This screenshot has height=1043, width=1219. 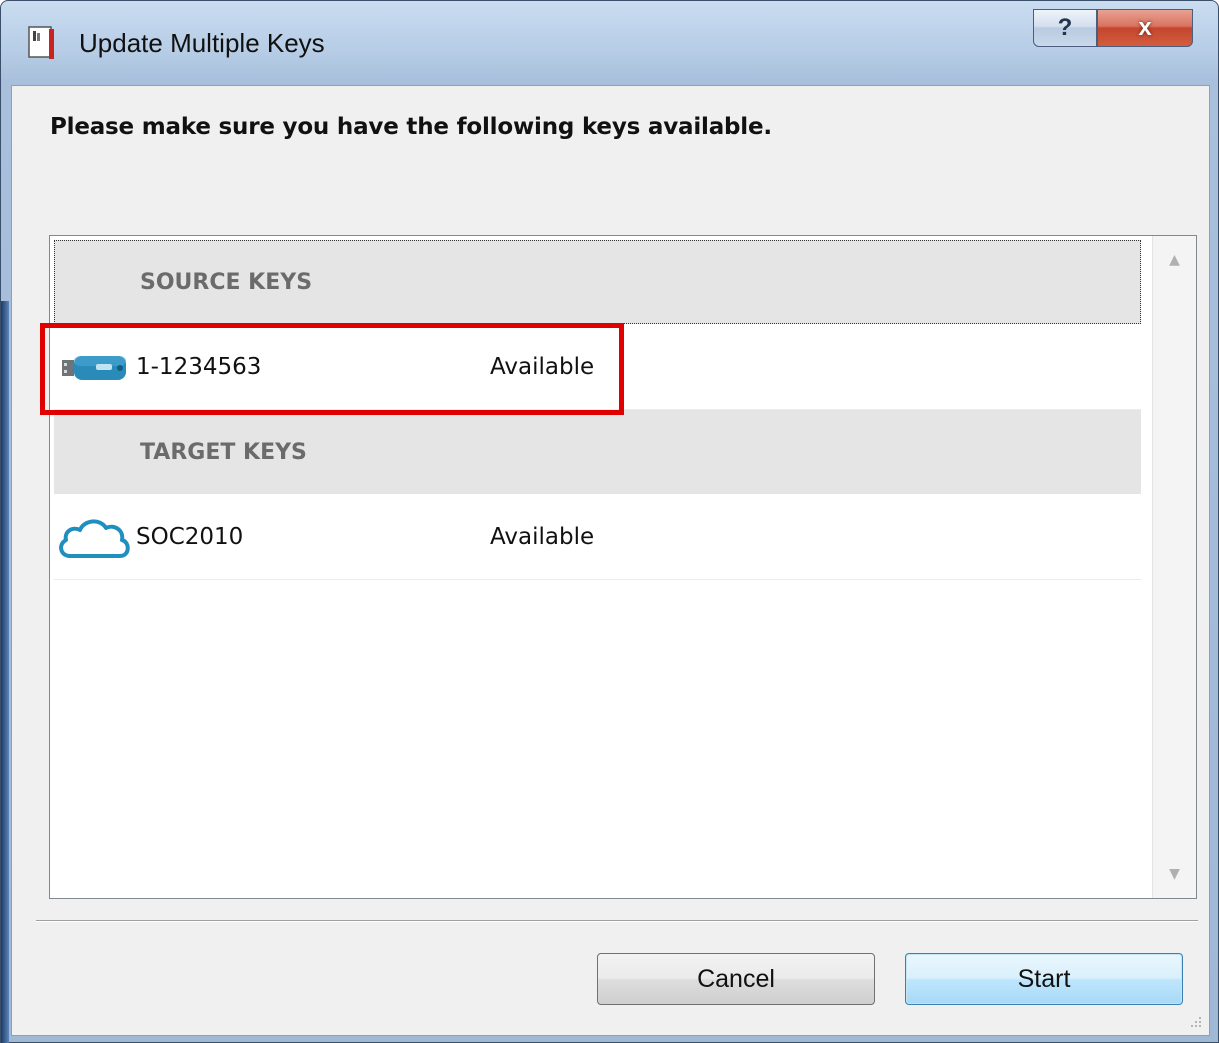 What do you see at coordinates (199, 367) in the screenshot?
I see `key-name: 1-1234563` at bounding box center [199, 367].